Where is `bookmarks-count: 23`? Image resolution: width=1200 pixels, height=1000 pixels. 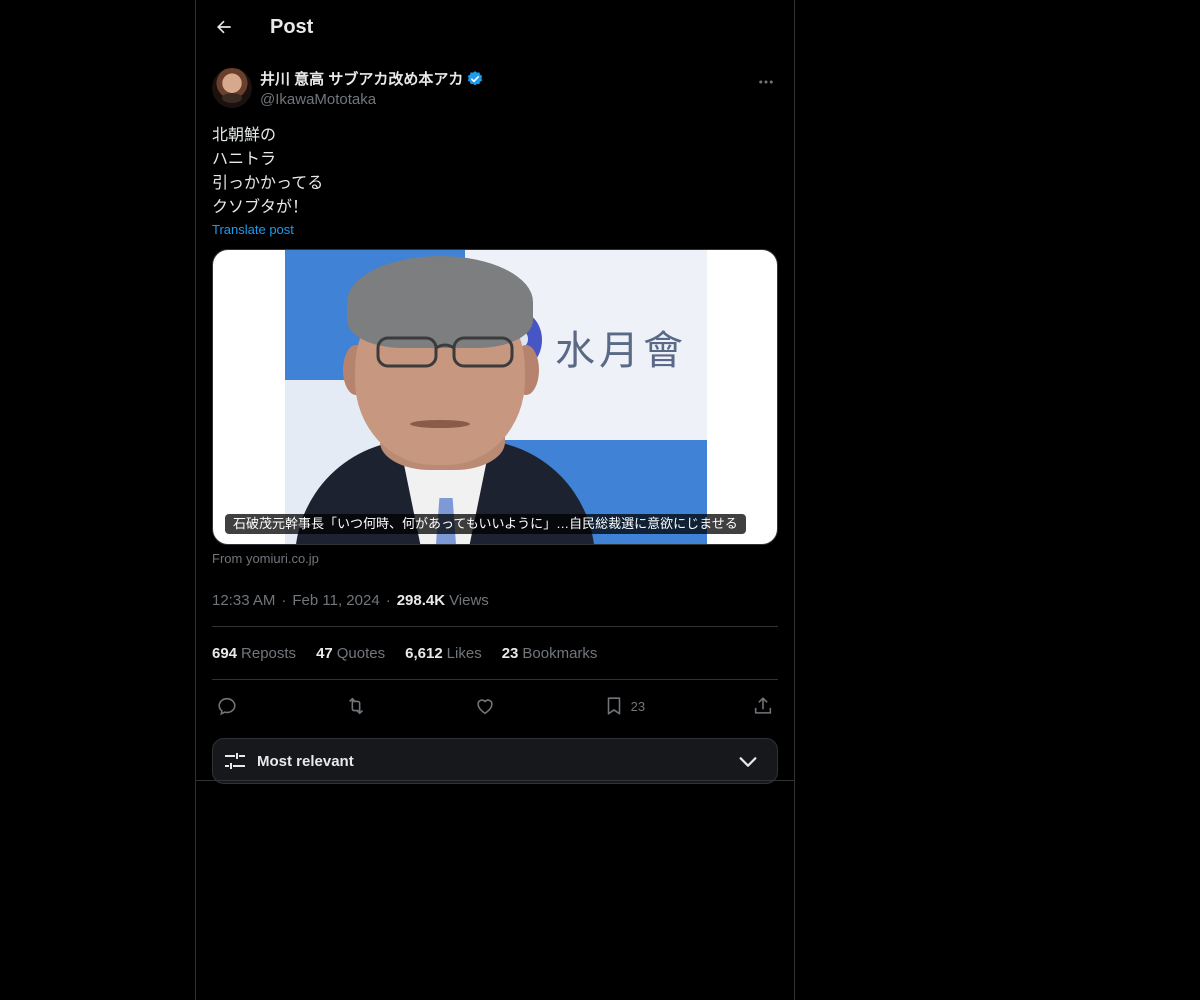
bookmarks-count: 23 is located at coordinates (510, 653).